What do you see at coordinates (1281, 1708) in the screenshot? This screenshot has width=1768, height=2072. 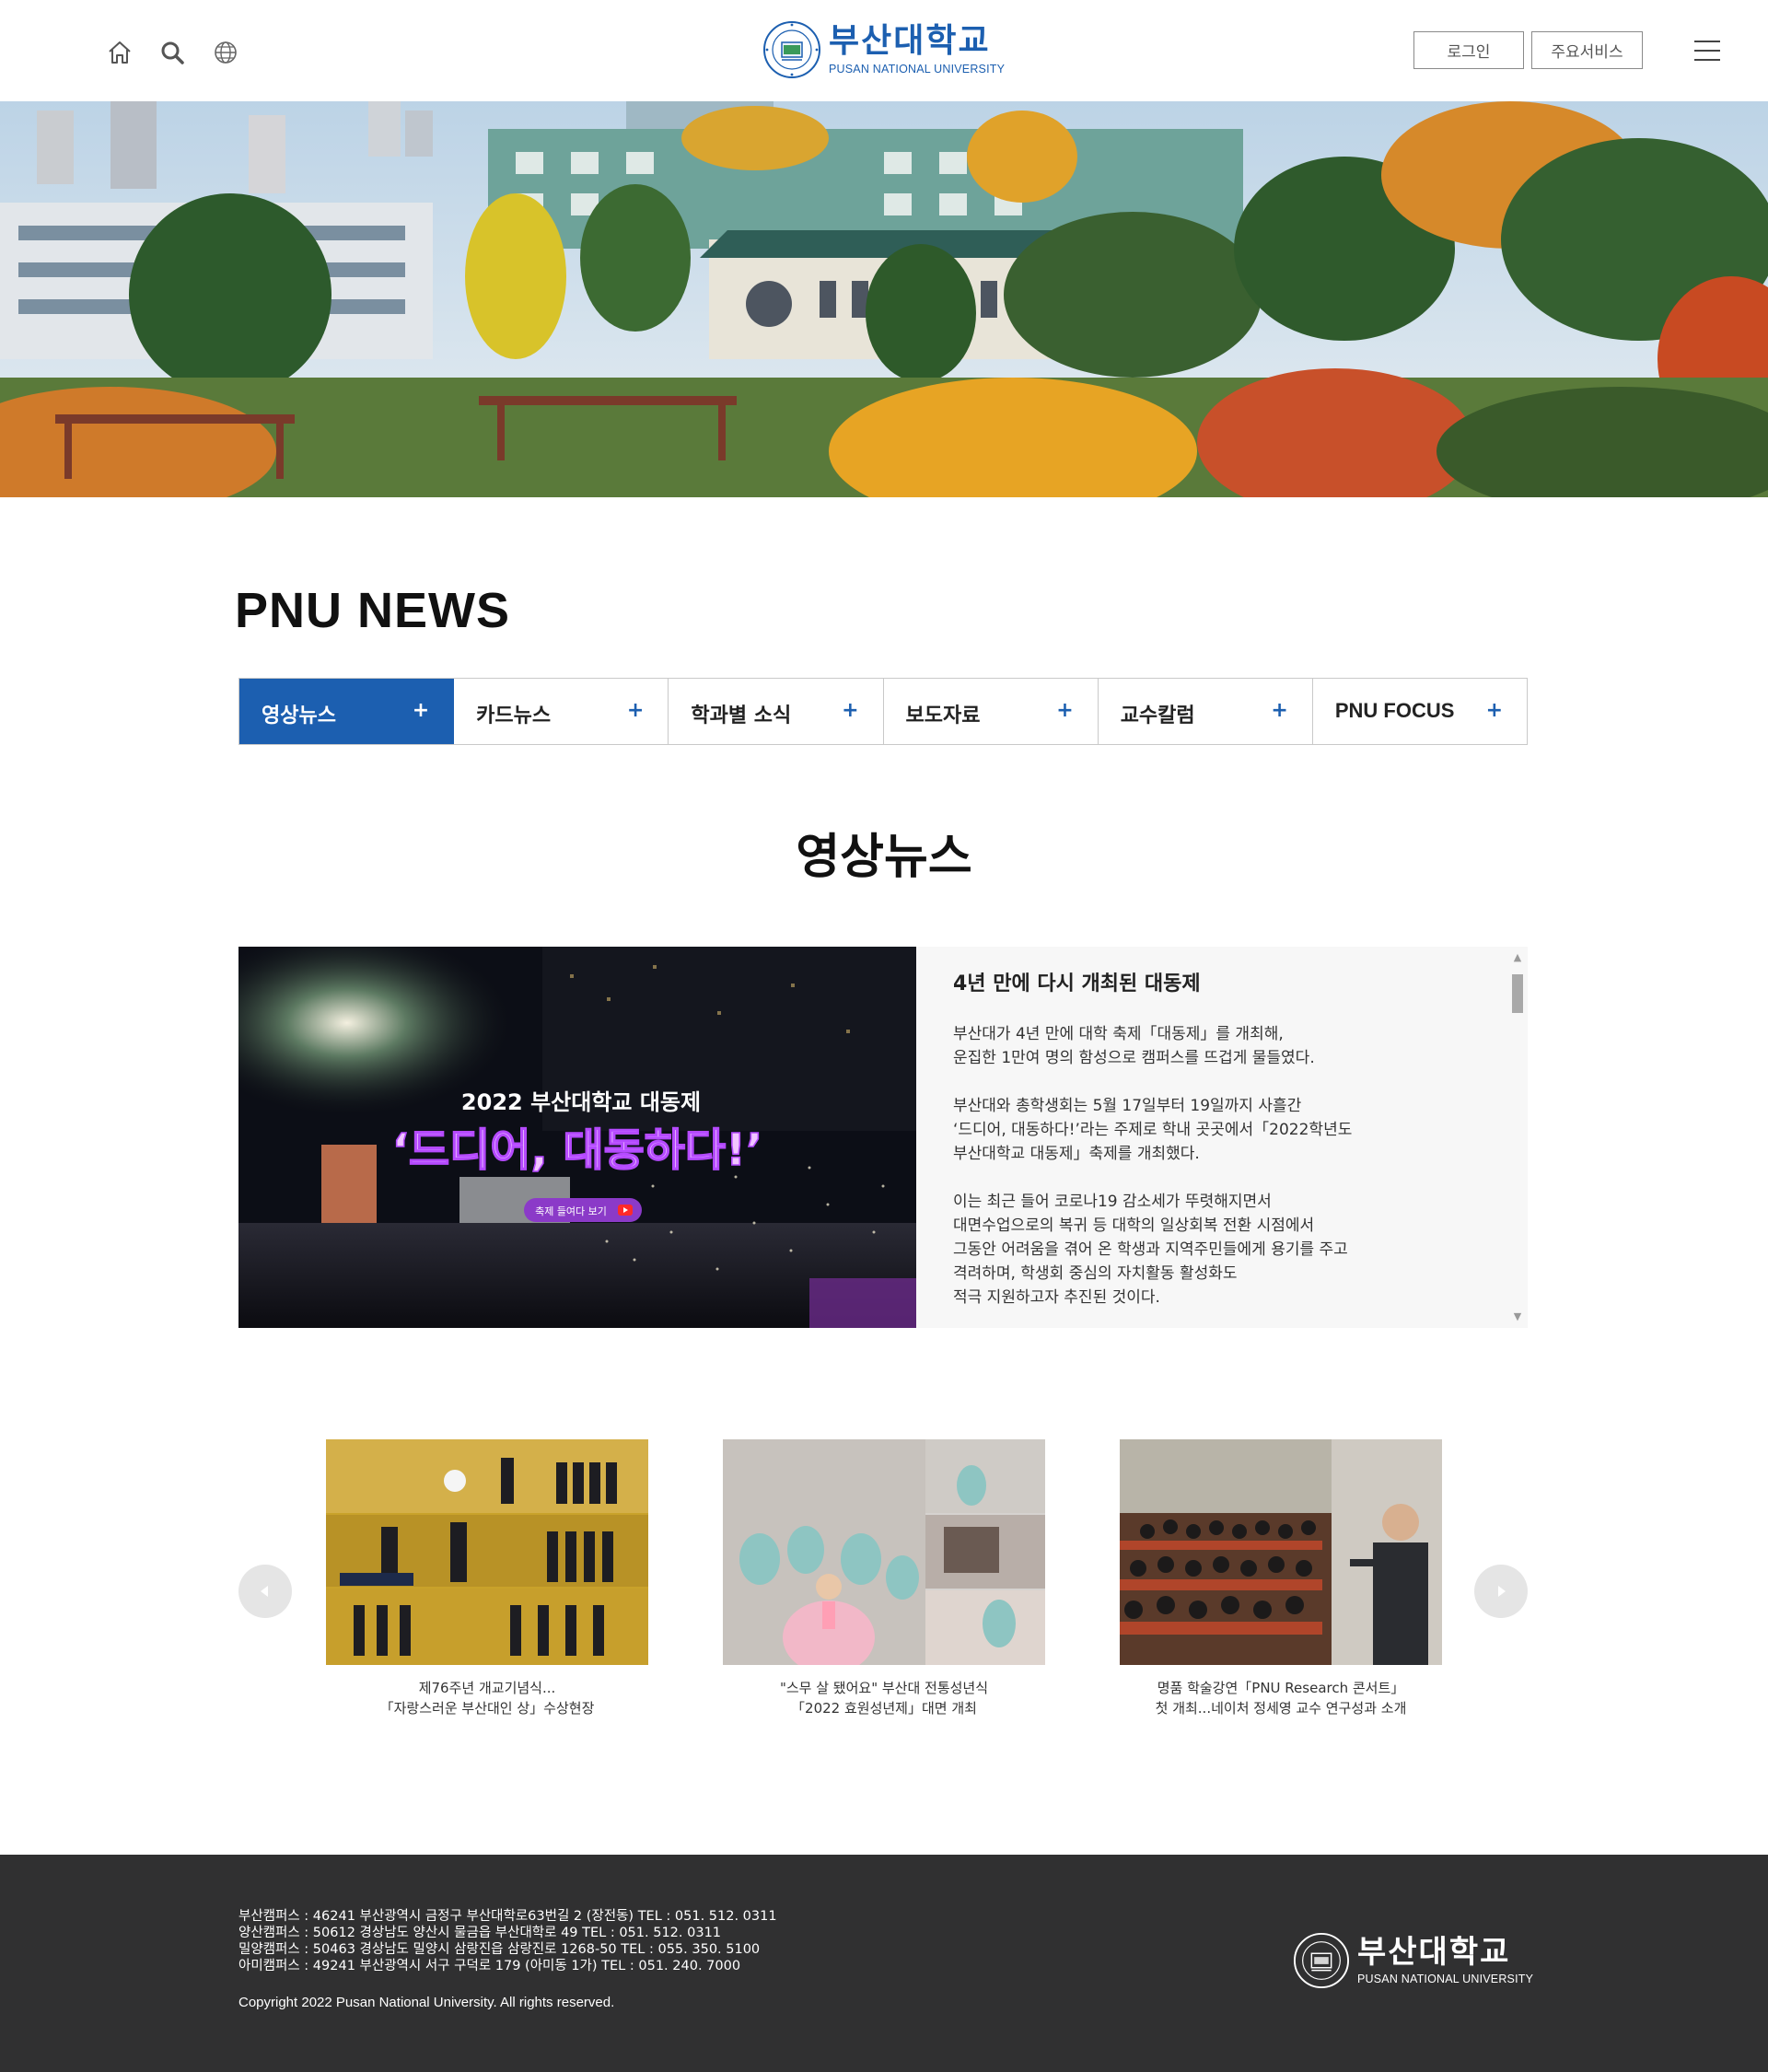 I see `card-caption-line: 첫 개최...네이처 정세영 교수 연구성과 소개` at bounding box center [1281, 1708].